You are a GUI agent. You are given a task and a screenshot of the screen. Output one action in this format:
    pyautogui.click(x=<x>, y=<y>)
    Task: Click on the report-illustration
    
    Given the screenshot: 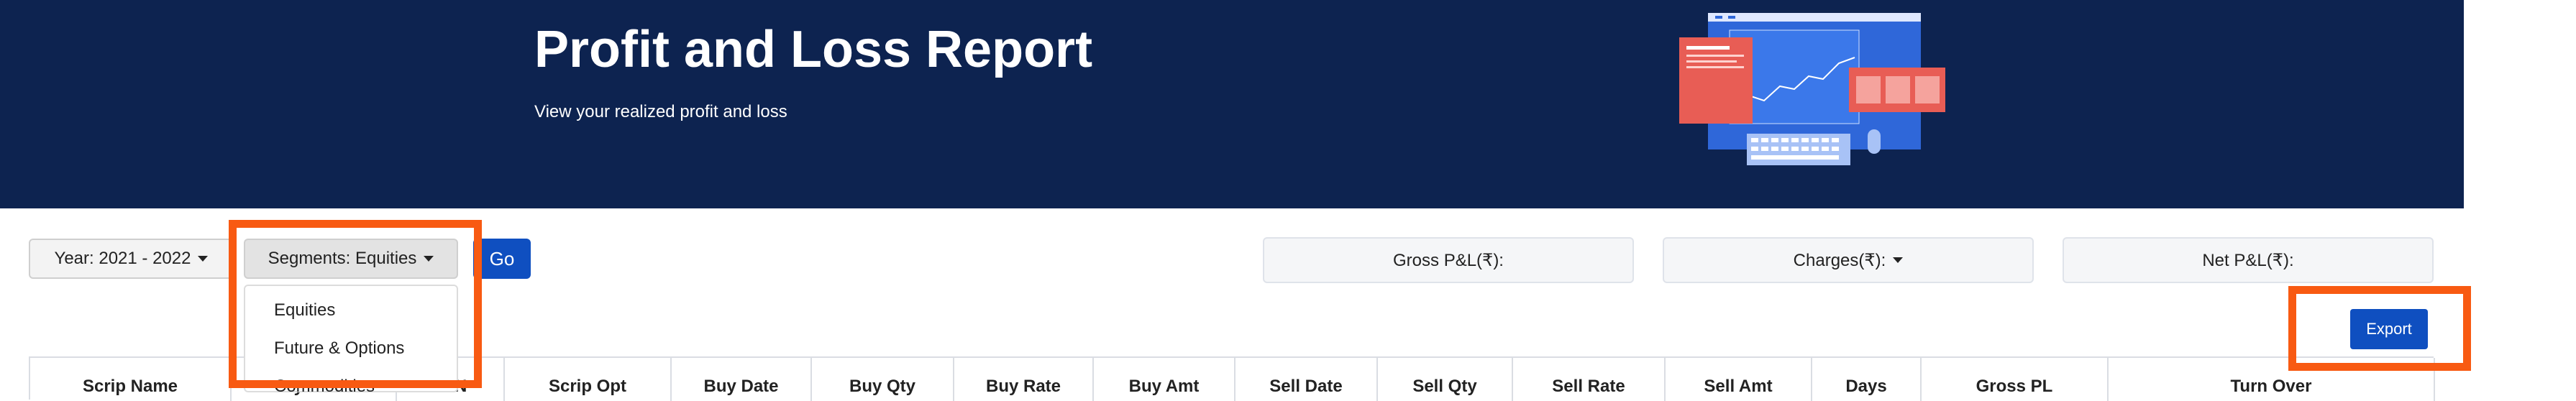 What is the action you would take?
    pyautogui.click(x=1812, y=89)
    